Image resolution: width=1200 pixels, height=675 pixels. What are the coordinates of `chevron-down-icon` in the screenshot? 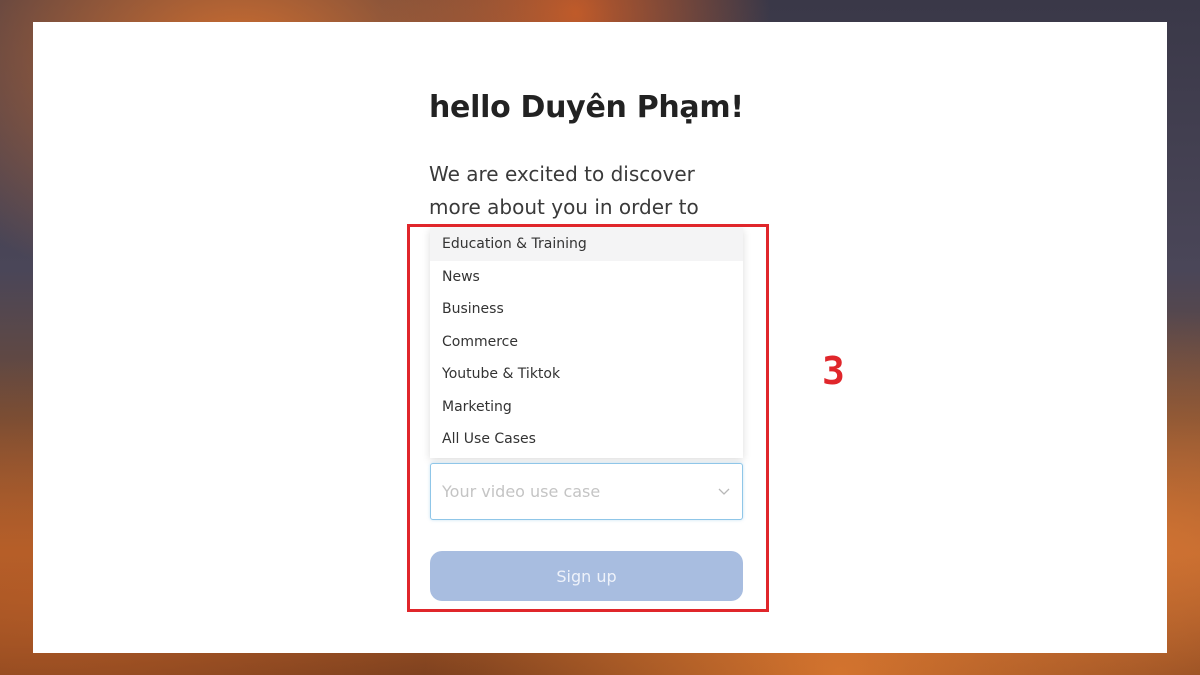 It's located at (724, 491).